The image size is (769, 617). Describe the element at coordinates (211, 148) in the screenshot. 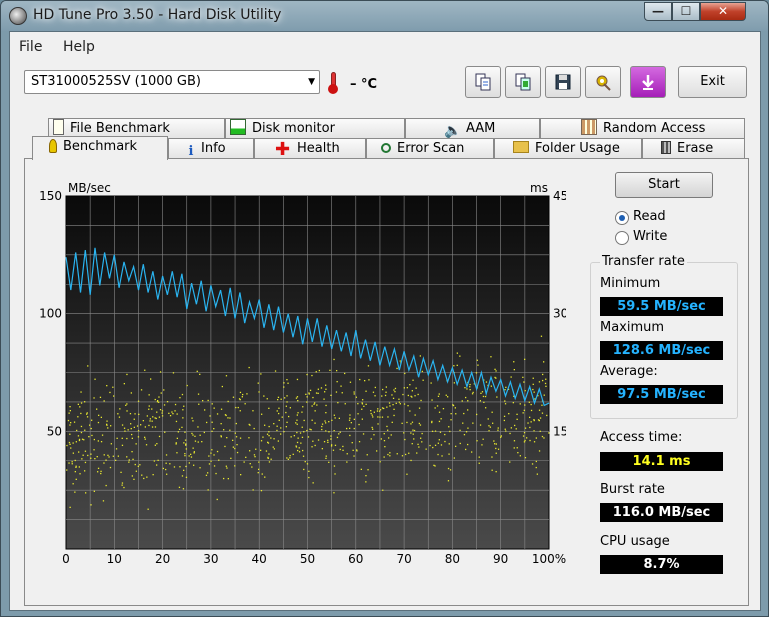

I see `tab-info: i Info` at that location.